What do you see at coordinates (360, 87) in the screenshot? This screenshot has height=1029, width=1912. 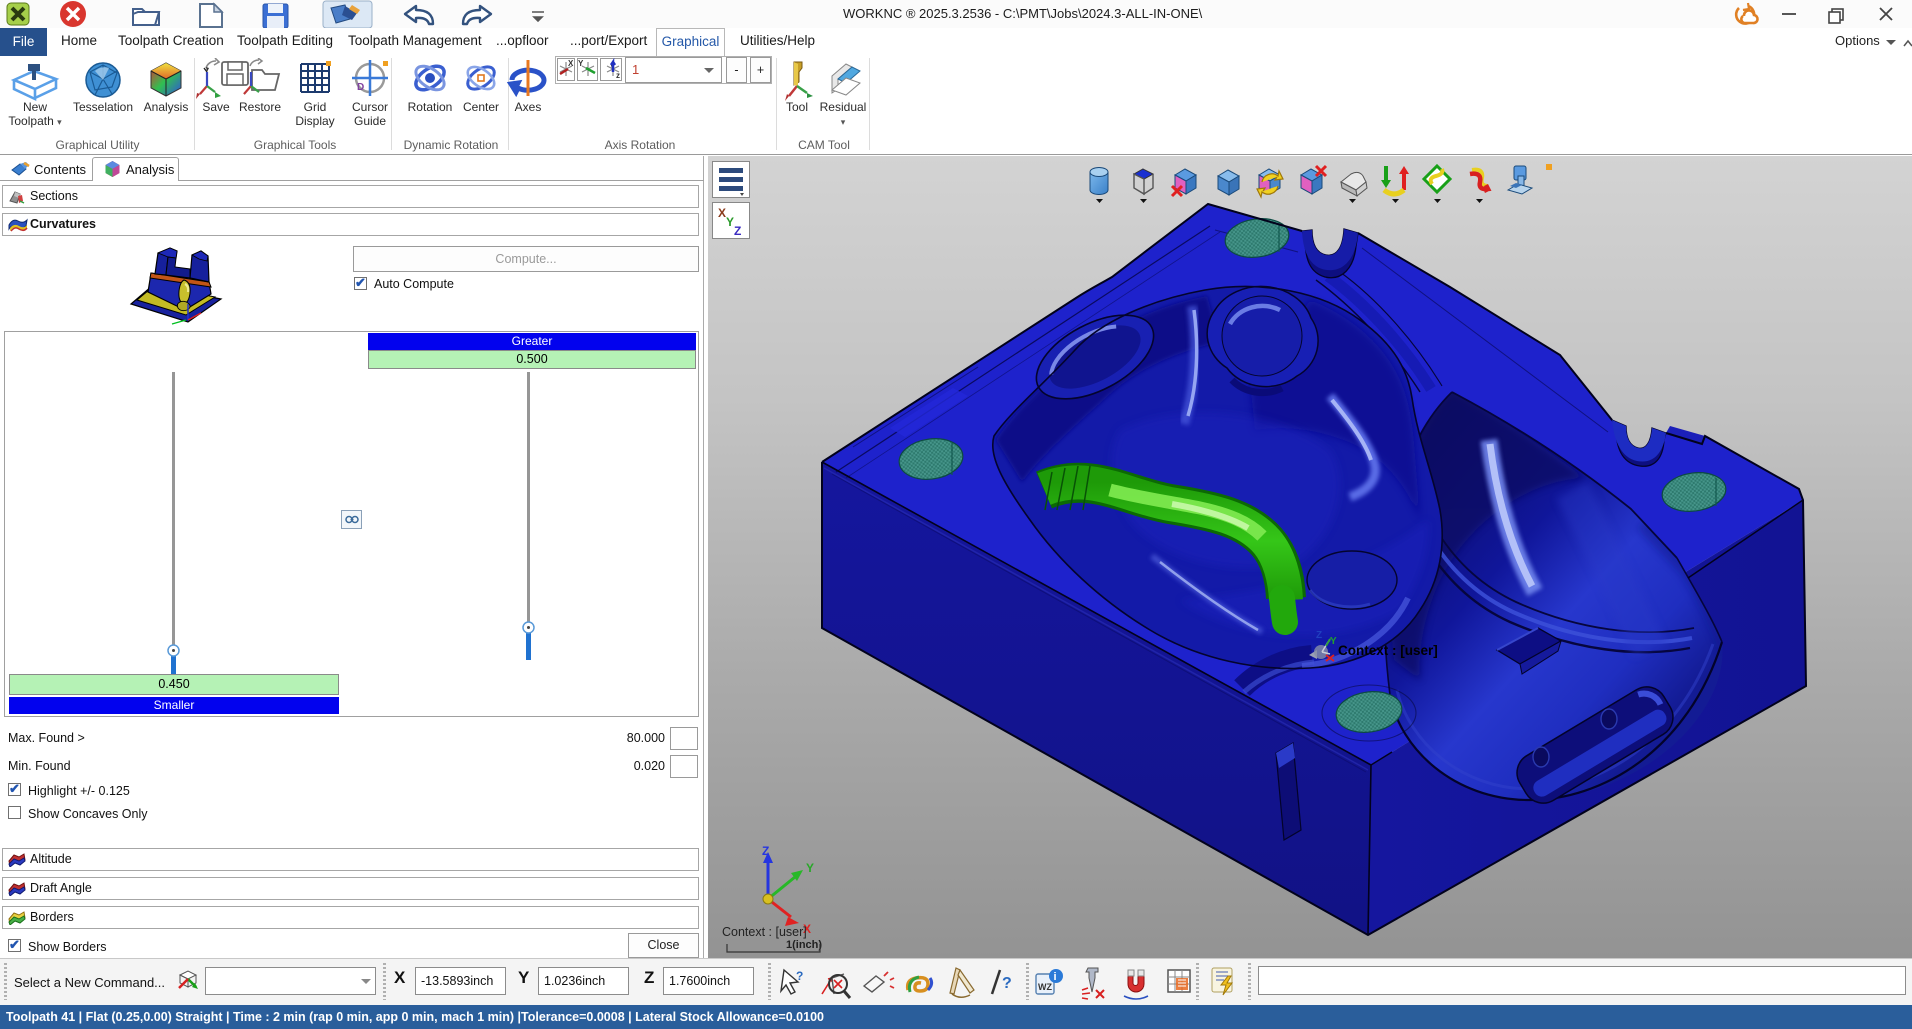 I see `svg-text: D` at bounding box center [360, 87].